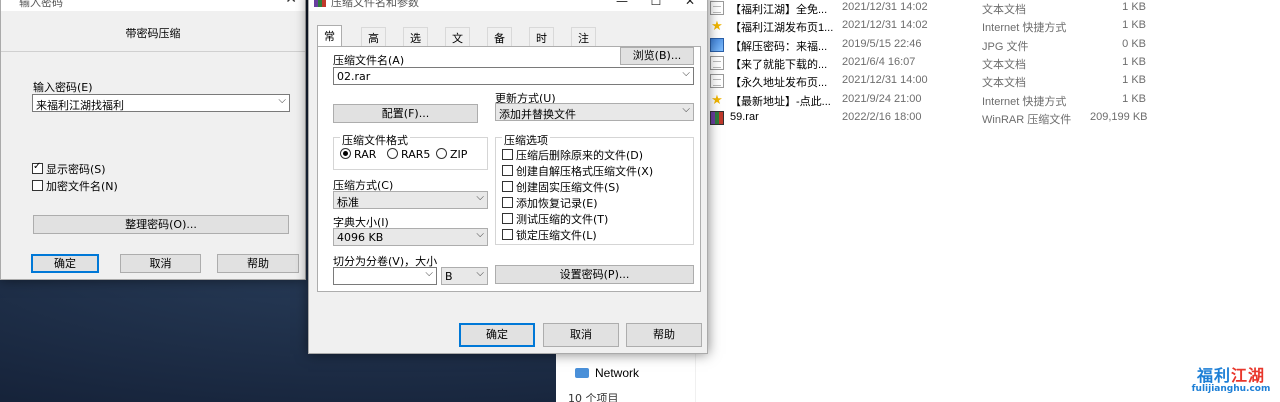 The width and height of the screenshot is (1280, 402). Describe the element at coordinates (161, 103) in the screenshot. I see `password-input: 来福利江湖找福利 ⌵` at that location.